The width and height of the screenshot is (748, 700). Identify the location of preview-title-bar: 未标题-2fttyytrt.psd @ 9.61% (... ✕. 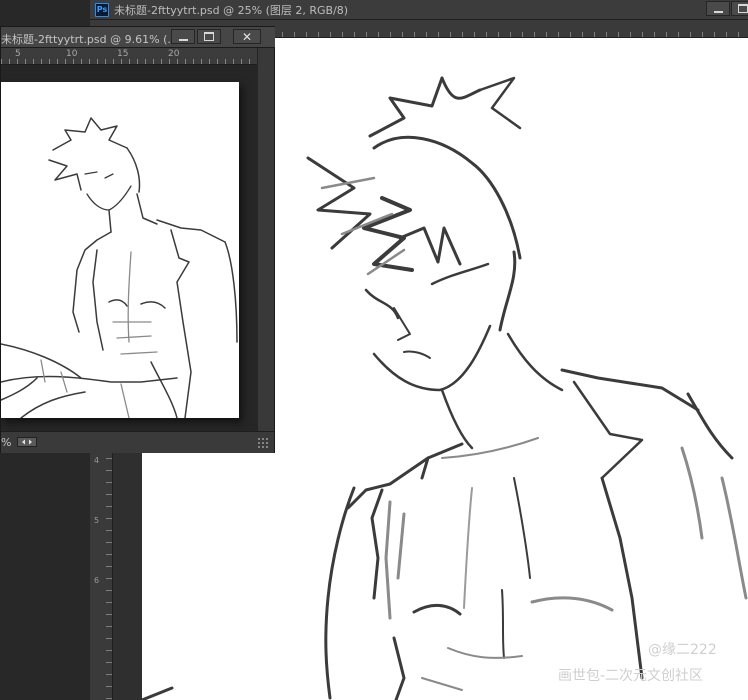
(138, 37).